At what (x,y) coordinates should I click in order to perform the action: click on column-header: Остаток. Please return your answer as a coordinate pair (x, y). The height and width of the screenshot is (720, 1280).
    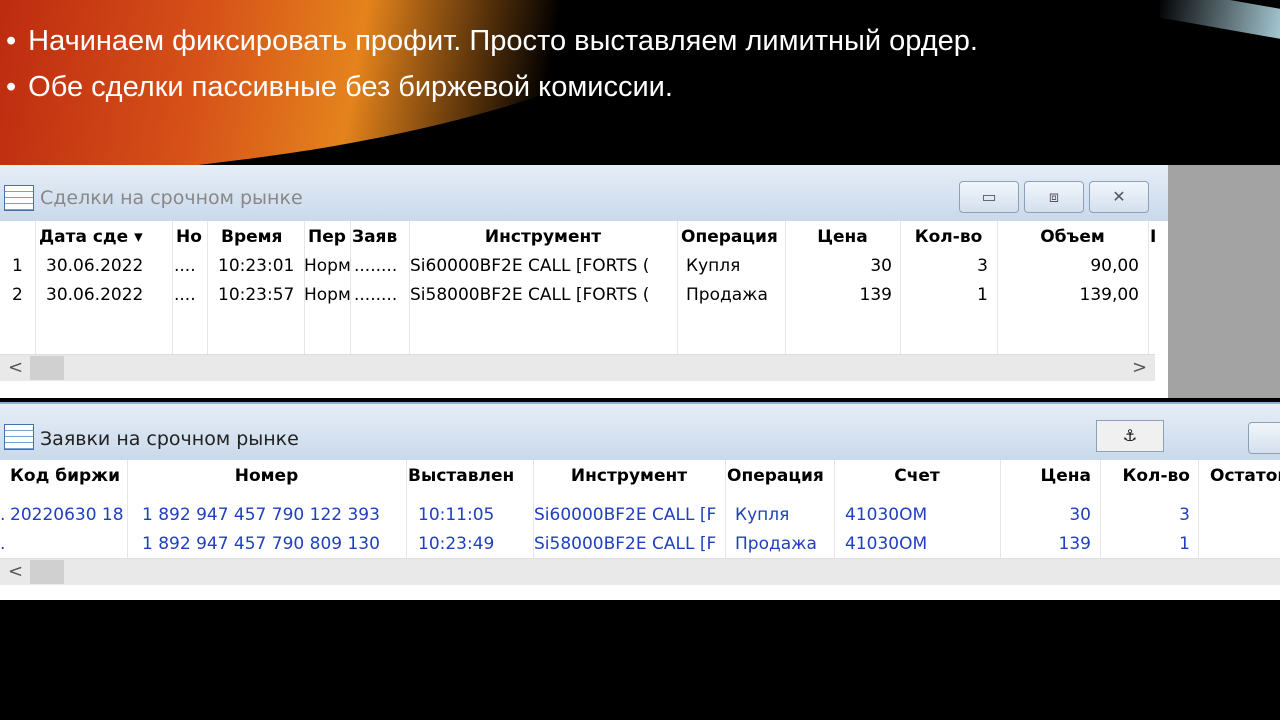
    Looking at the image, I should click on (1243, 476).